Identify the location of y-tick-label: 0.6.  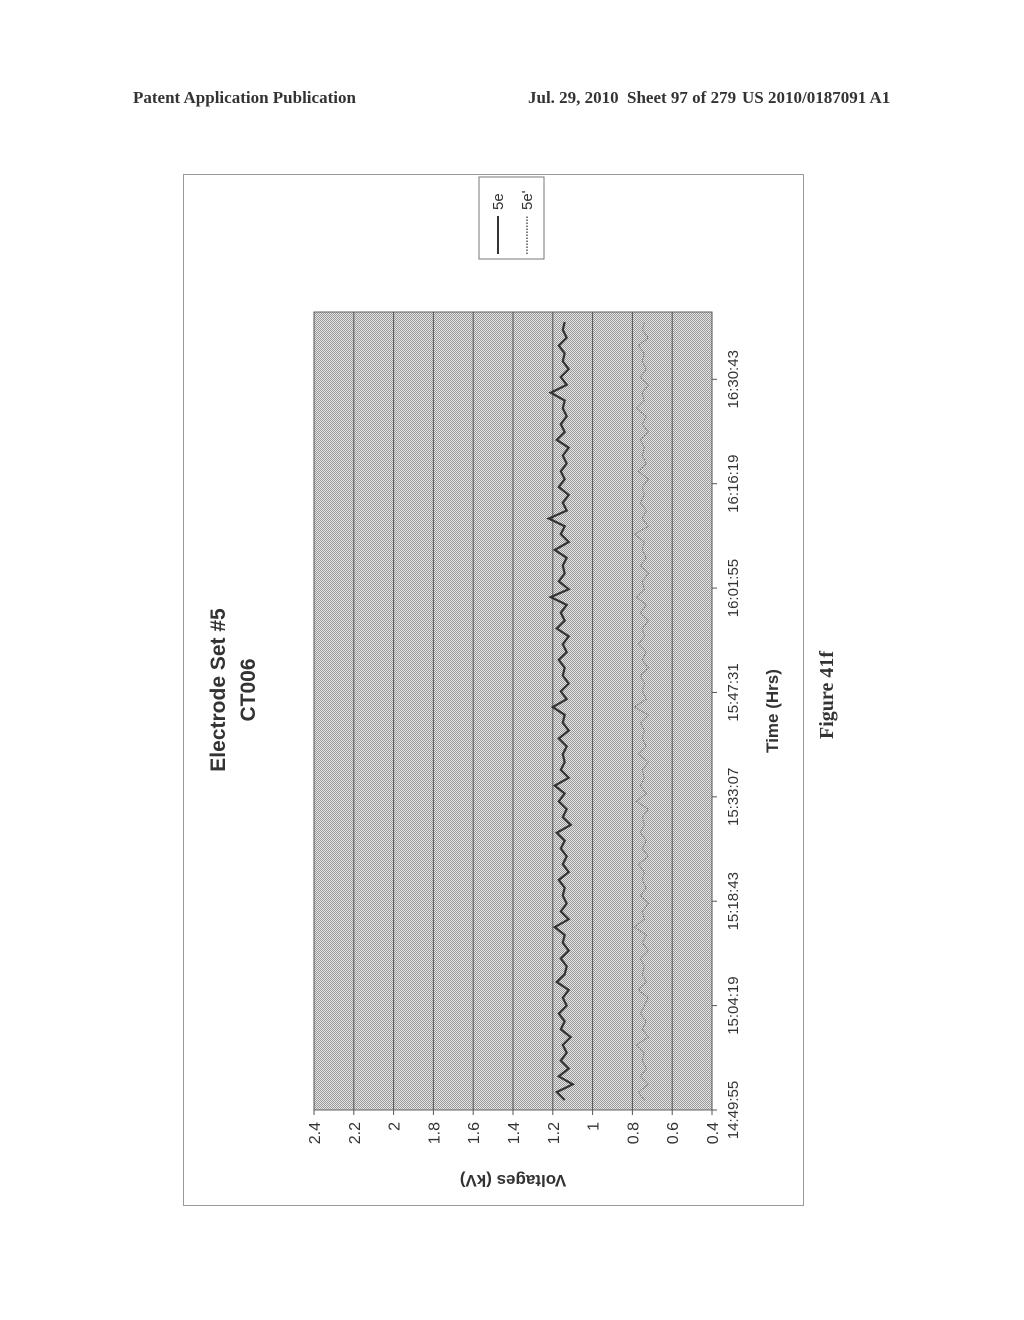
(673, 1133).